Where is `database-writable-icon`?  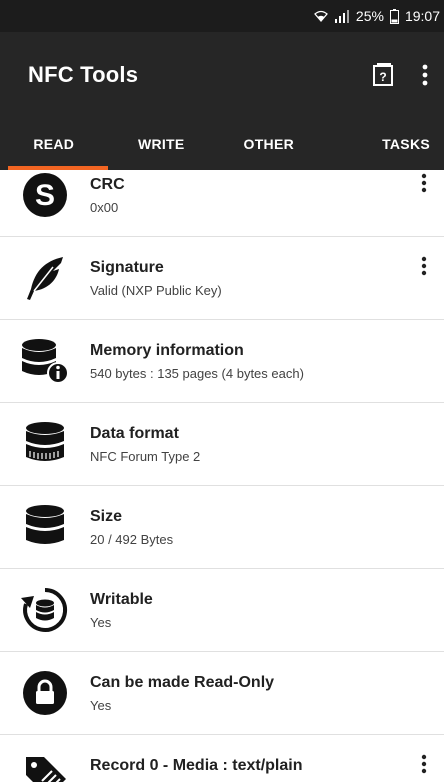 database-writable-icon is located at coordinates (45, 610).